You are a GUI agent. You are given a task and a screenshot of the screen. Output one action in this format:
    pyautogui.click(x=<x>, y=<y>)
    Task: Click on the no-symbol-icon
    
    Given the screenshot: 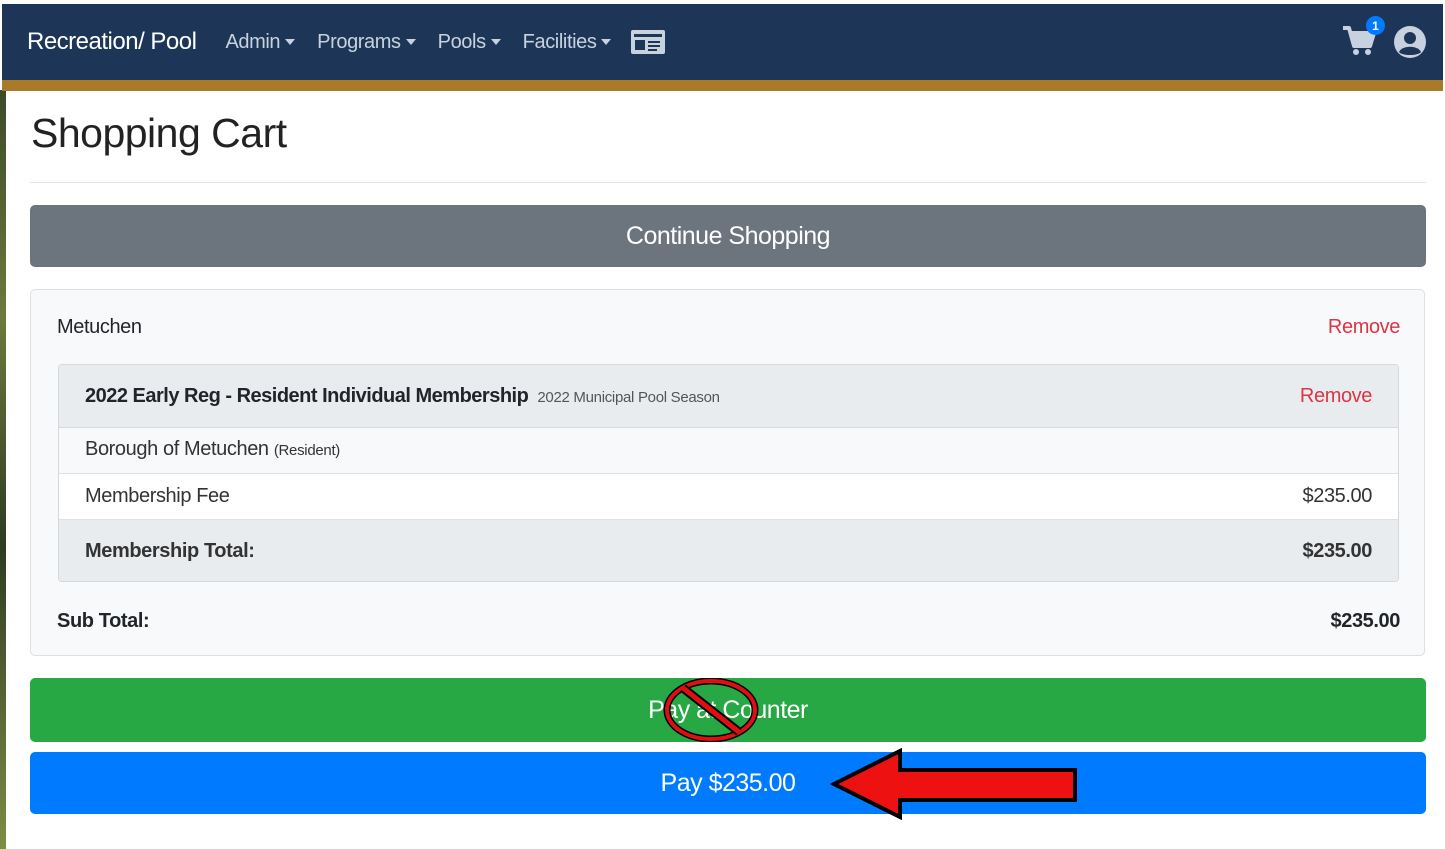 What is the action you would take?
    pyautogui.click(x=711, y=710)
    